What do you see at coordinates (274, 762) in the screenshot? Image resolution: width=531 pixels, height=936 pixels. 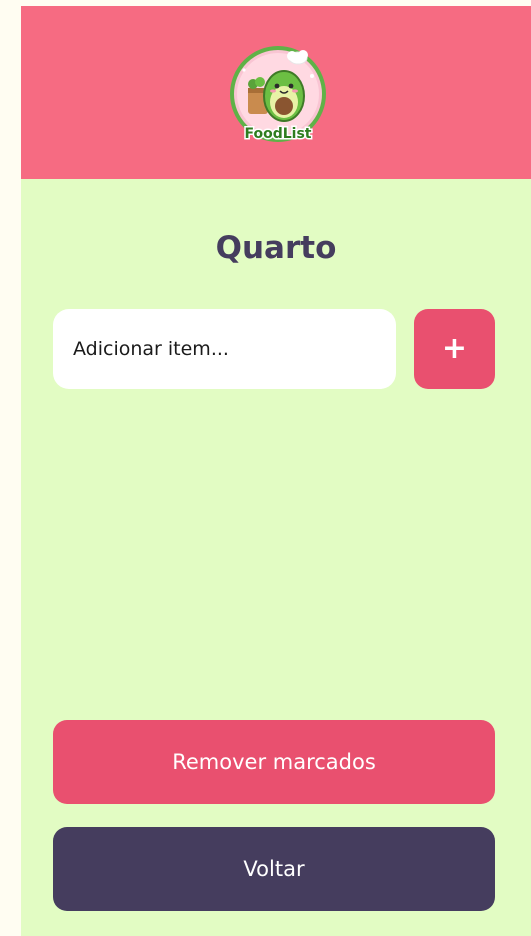 I see `remove-checked-button: Remover marcados` at bounding box center [274, 762].